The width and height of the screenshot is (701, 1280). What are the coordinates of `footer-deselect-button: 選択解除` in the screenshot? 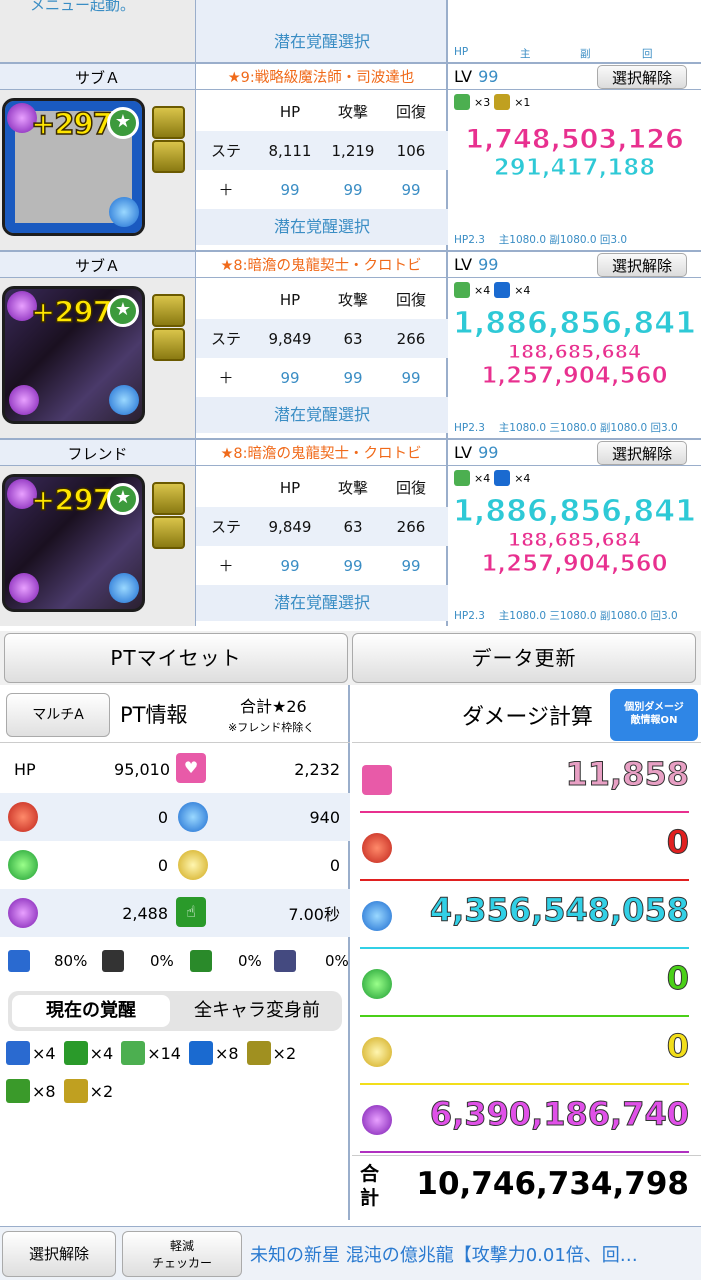 It's located at (59, 1254).